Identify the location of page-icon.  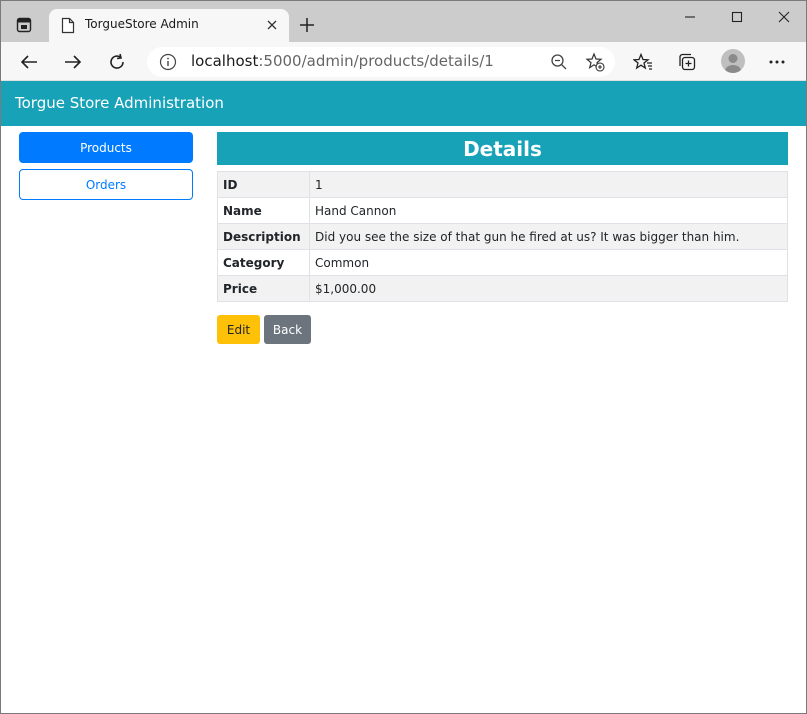
(68, 25).